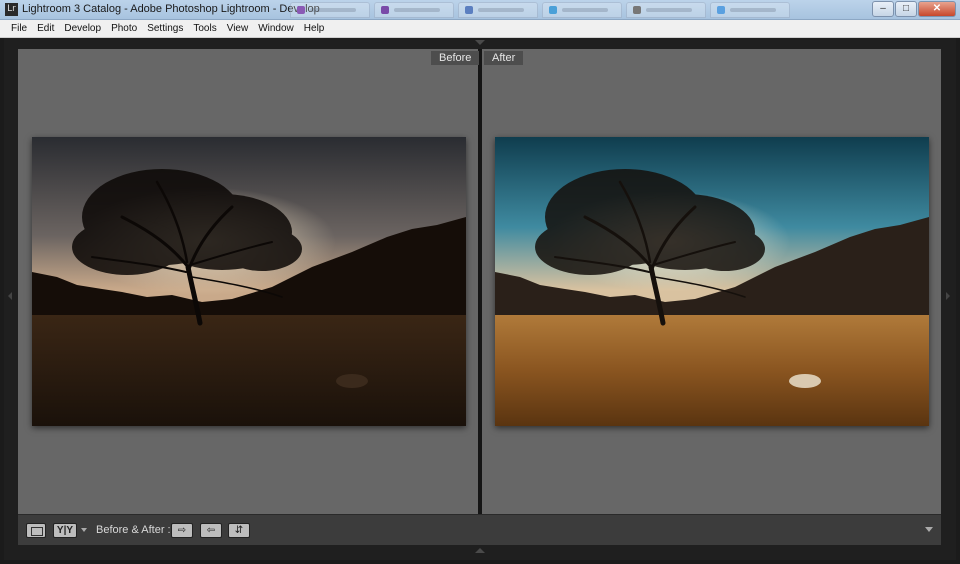  What do you see at coordinates (19, 28) in the screenshot?
I see `menu-file: File` at bounding box center [19, 28].